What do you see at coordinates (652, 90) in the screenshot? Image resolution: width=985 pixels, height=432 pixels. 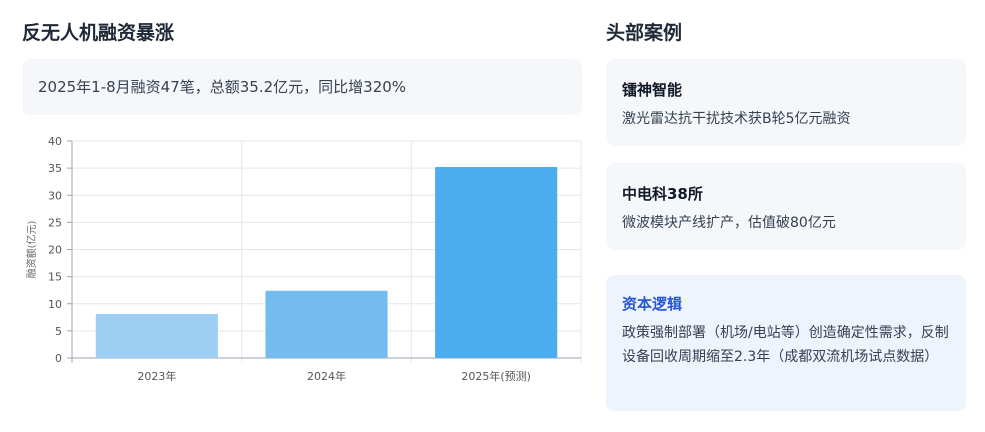 I see `case-title: 镭神智能` at bounding box center [652, 90].